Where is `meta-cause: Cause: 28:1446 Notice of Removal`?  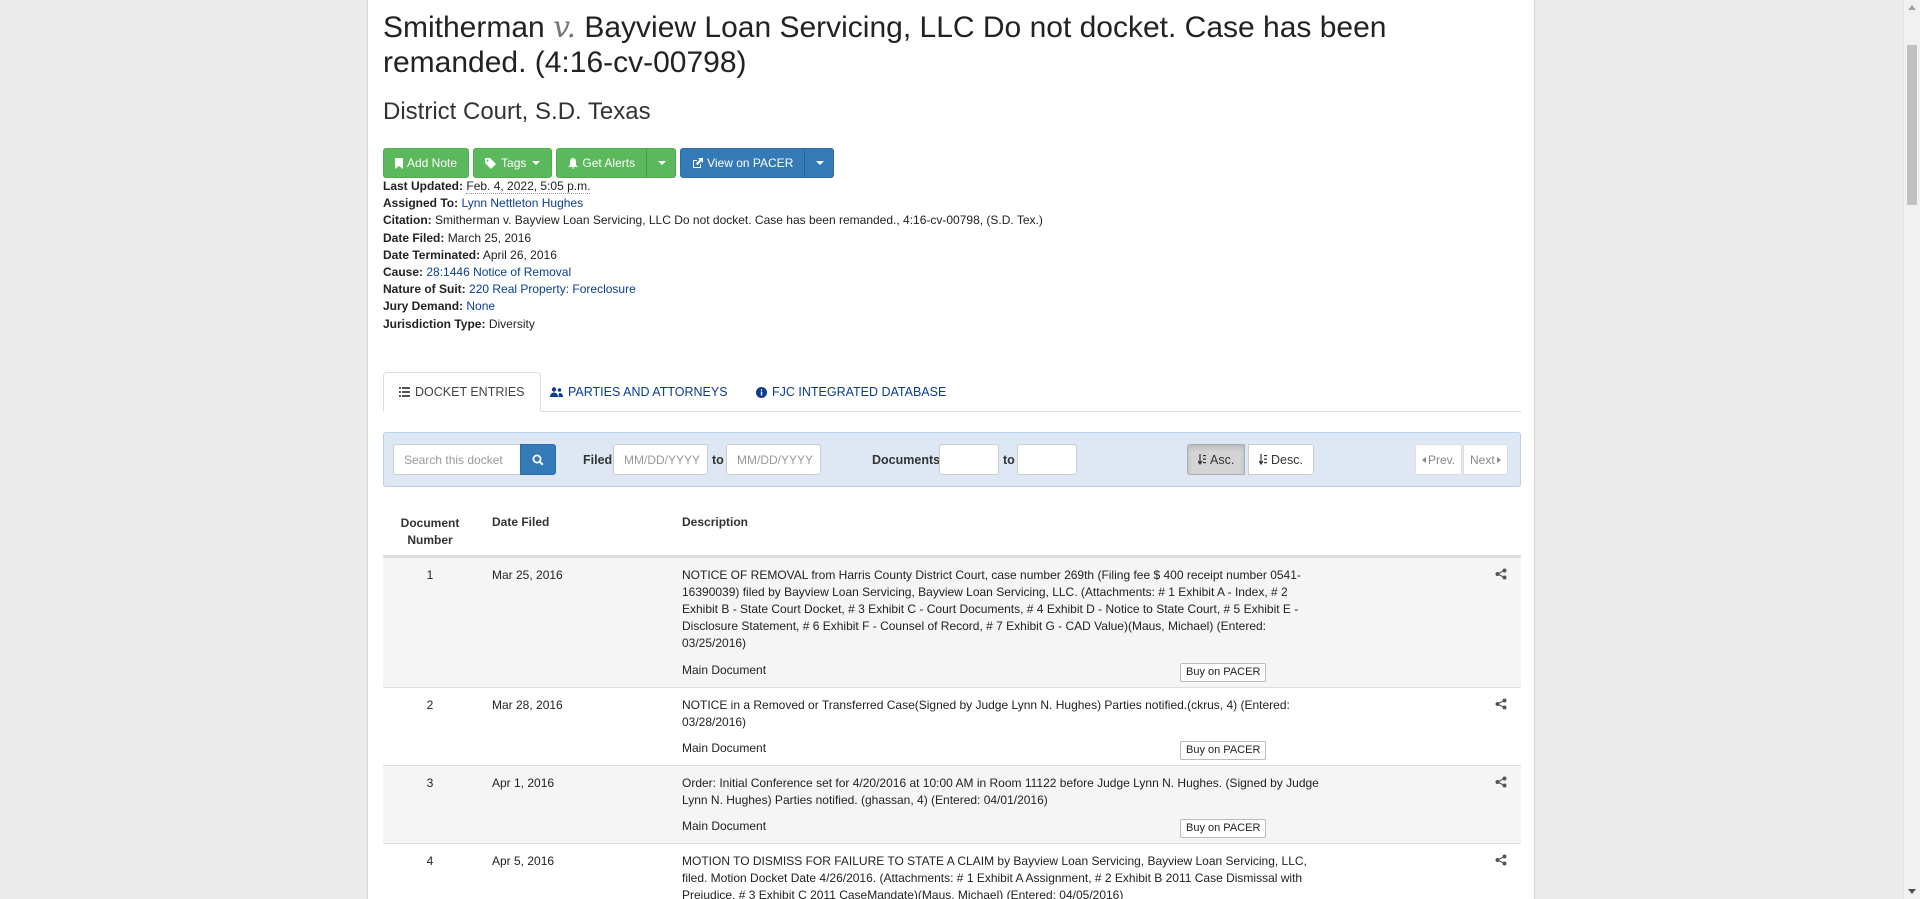 meta-cause: Cause: 28:1446 Notice of Removal is located at coordinates (713, 272).